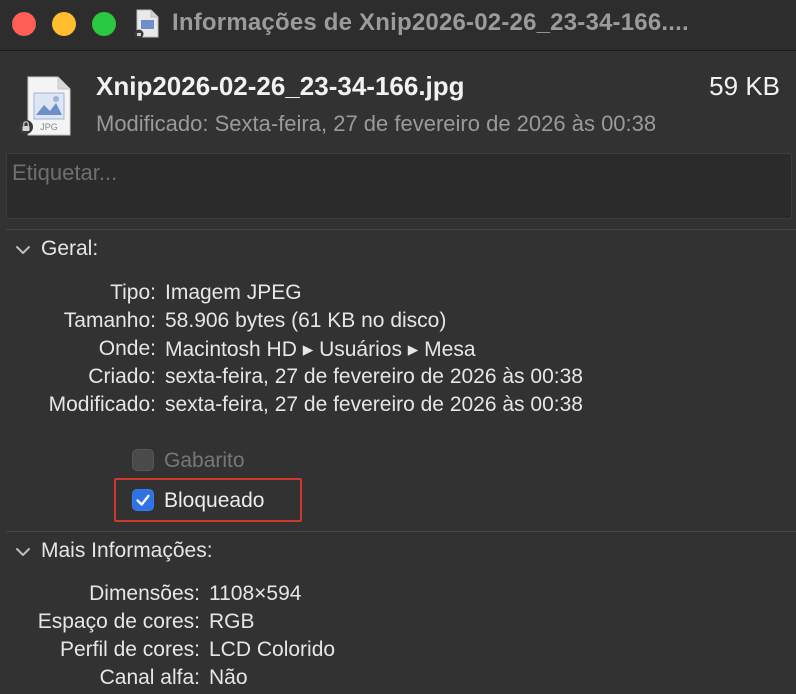 The height and width of the screenshot is (694, 796). What do you see at coordinates (127, 550) in the screenshot?
I see `more-info-section-title: Mais Informações:` at bounding box center [127, 550].